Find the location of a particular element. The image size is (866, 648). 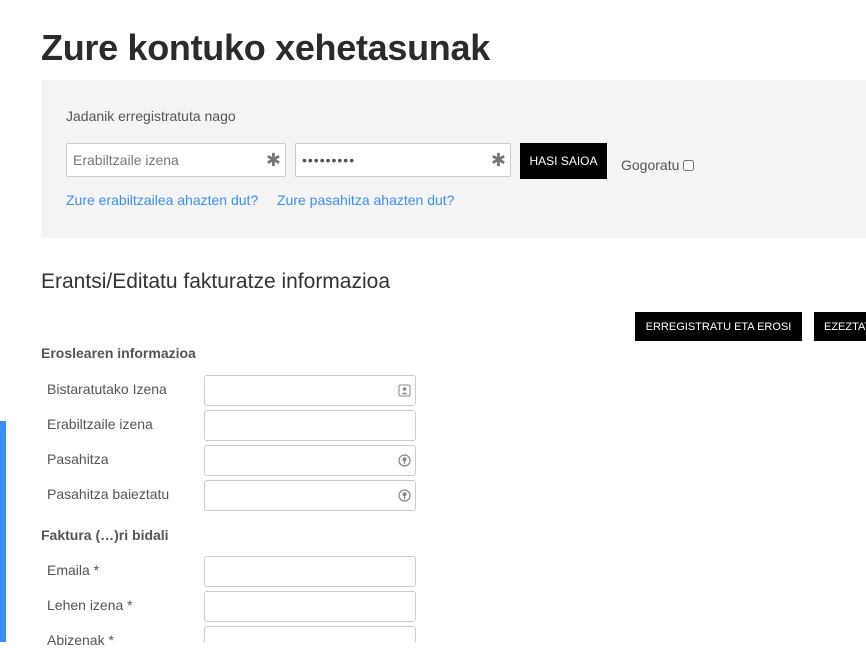

last-name-field is located at coordinates (310, 634).